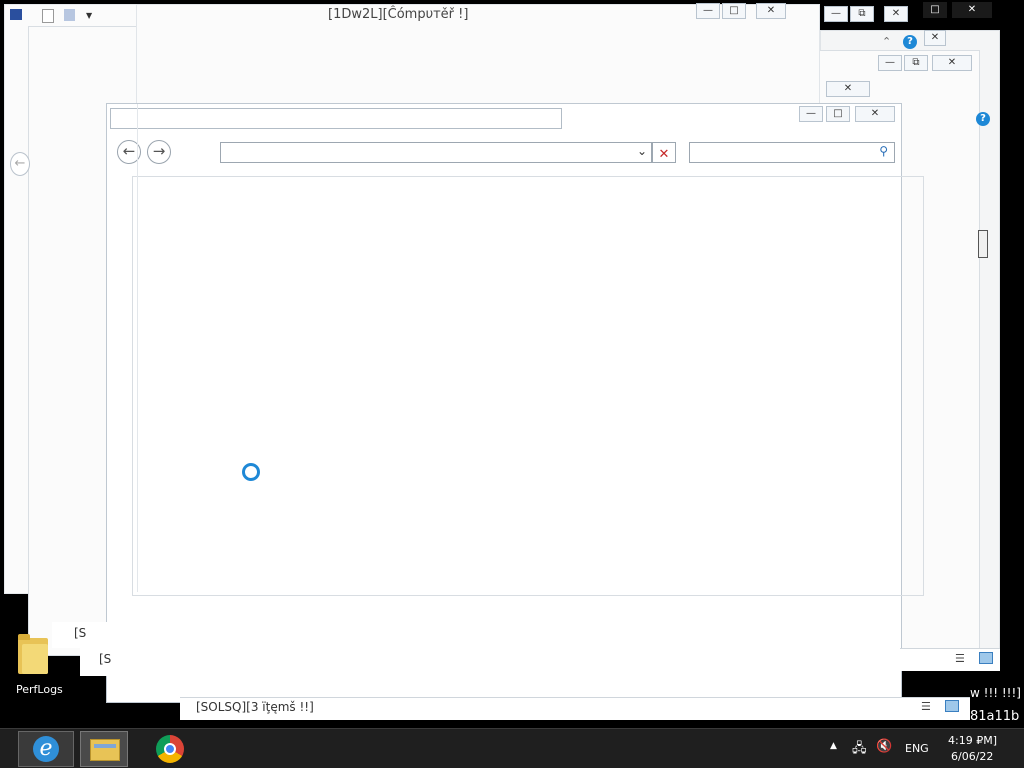 This screenshot has width=1024, height=768. Describe the element at coordinates (89, 15) in the screenshot. I see `chevron-down-icon: ▼` at that location.